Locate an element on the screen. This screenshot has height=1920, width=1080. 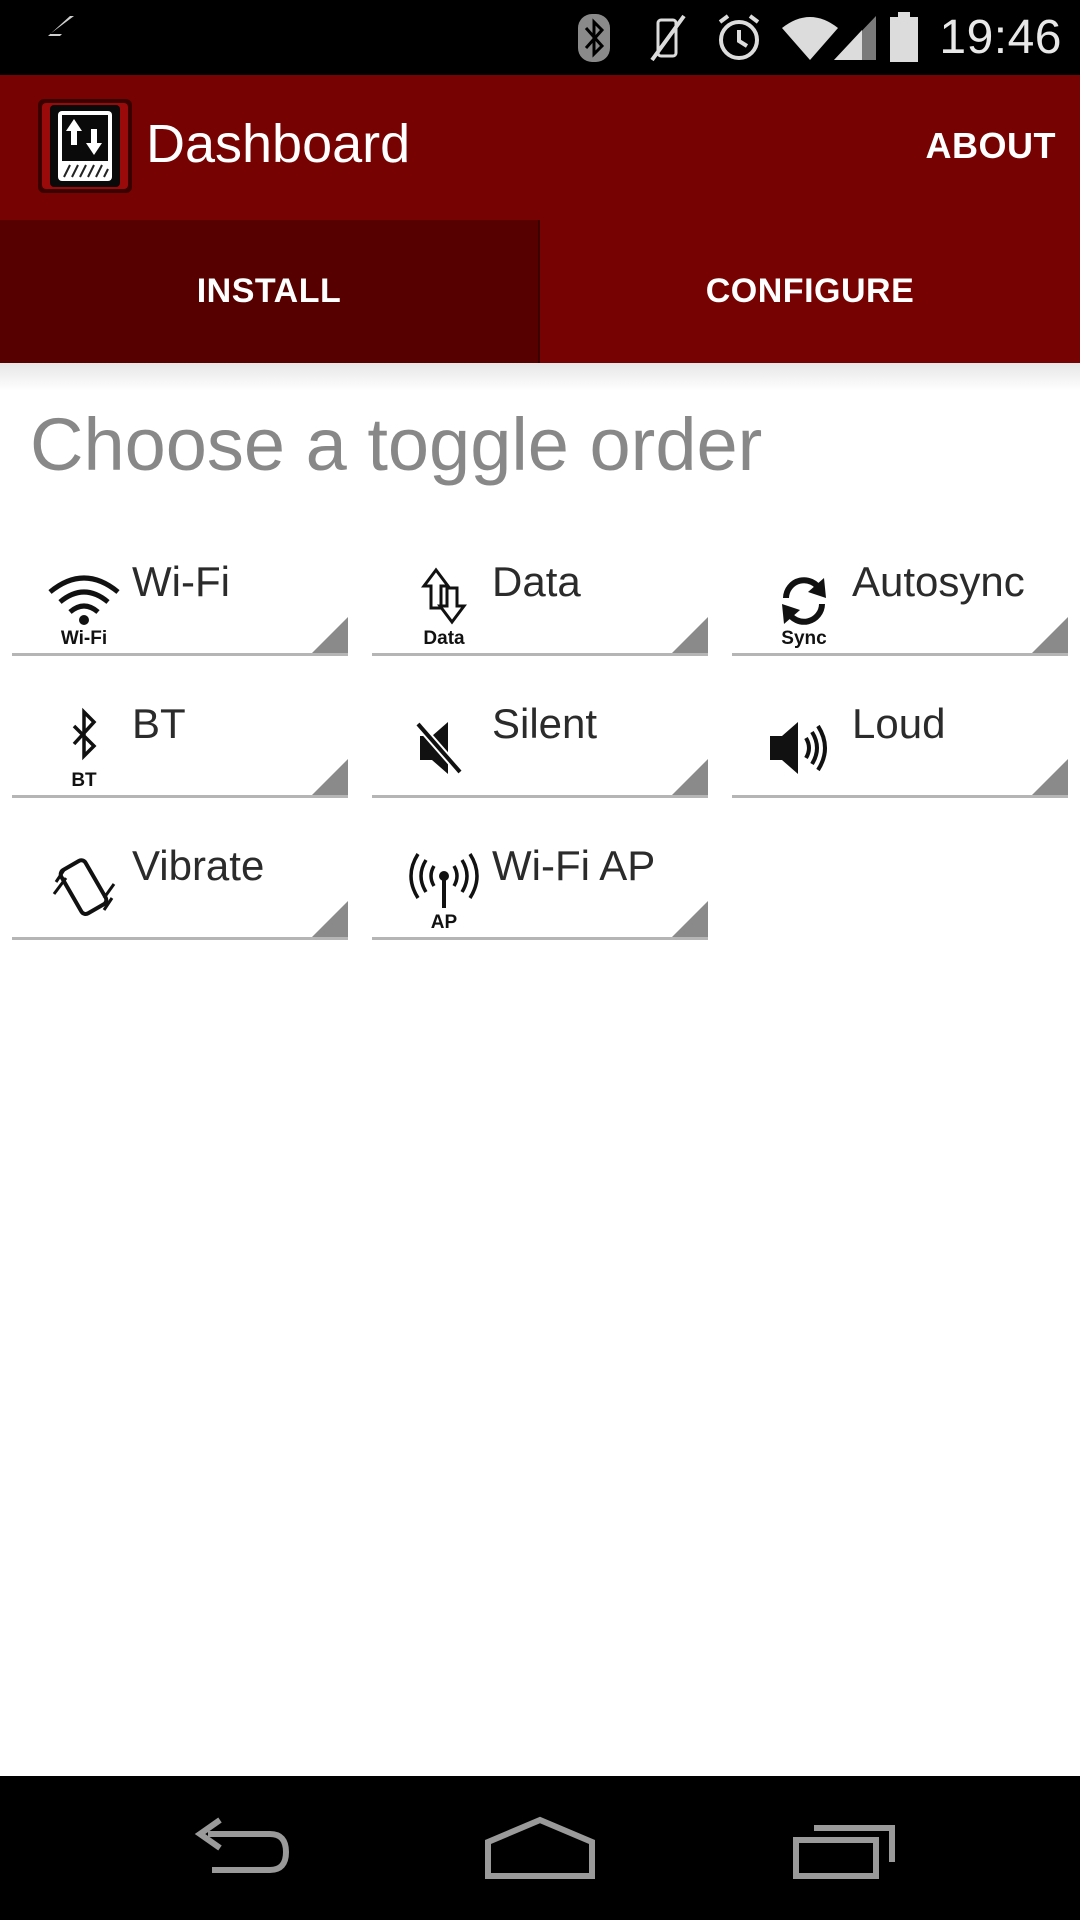
tab-install: INSTALL is located at coordinates (270, 291).